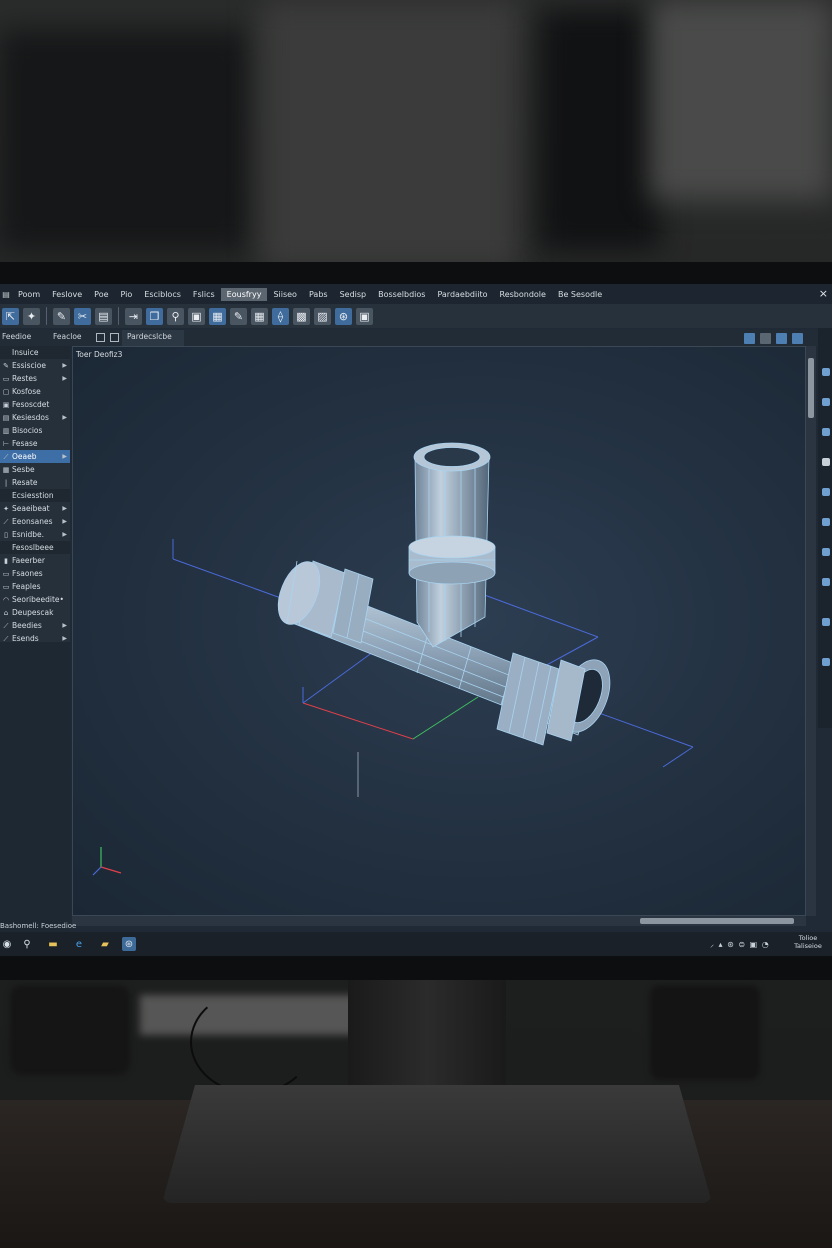 The image size is (832, 1248). What do you see at coordinates (133, 316) in the screenshot?
I see `export-icon: ⇥` at bounding box center [133, 316].